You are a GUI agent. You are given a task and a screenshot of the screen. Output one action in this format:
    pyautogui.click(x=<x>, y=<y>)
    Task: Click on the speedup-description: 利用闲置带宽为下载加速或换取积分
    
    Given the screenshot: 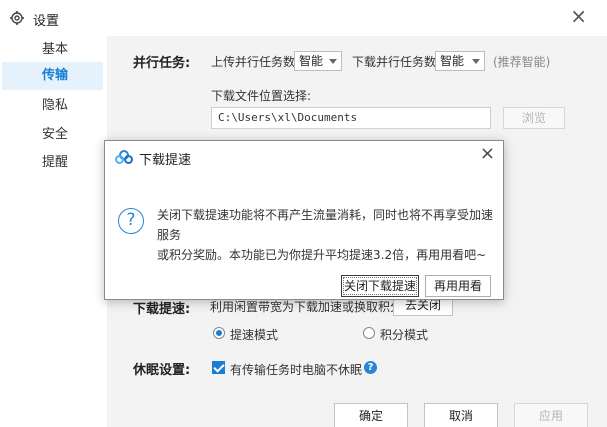 What is the action you would take?
    pyautogui.click(x=306, y=307)
    